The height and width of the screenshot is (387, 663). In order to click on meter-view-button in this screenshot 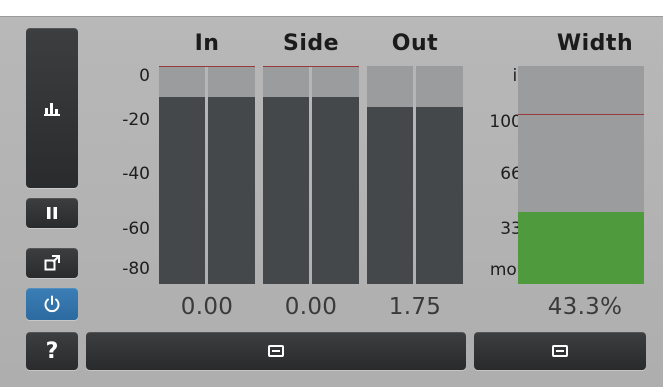, I will do `click(52, 108)`.